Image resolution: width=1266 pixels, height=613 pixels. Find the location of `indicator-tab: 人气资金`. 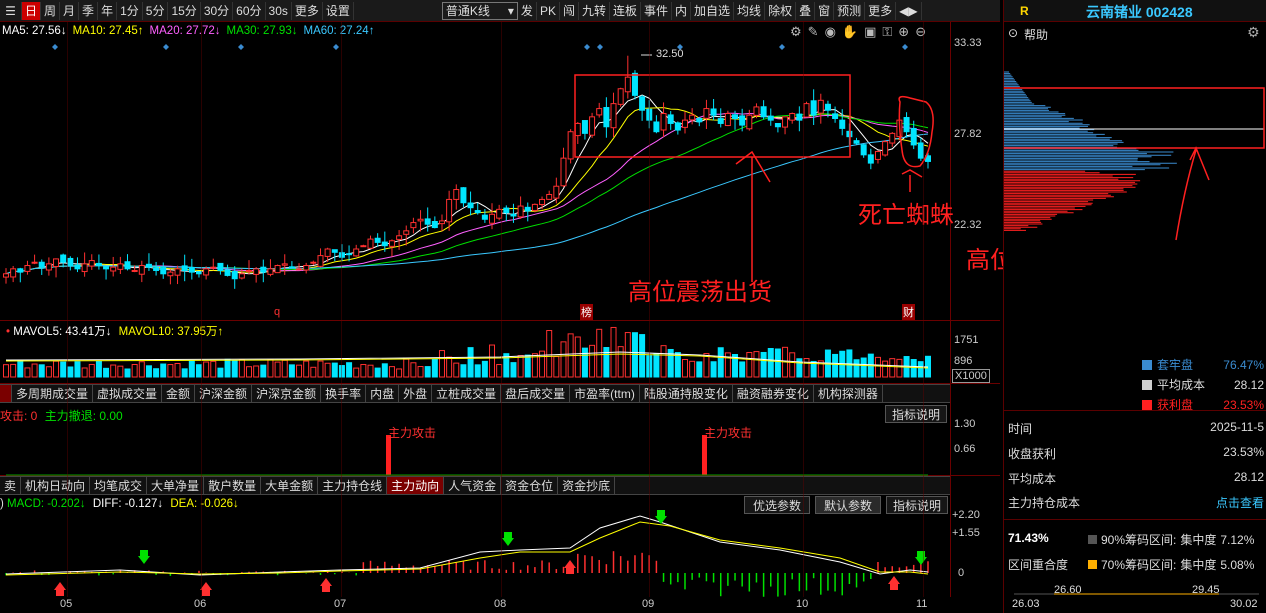

indicator-tab: 人气资金 is located at coordinates (473, 485).